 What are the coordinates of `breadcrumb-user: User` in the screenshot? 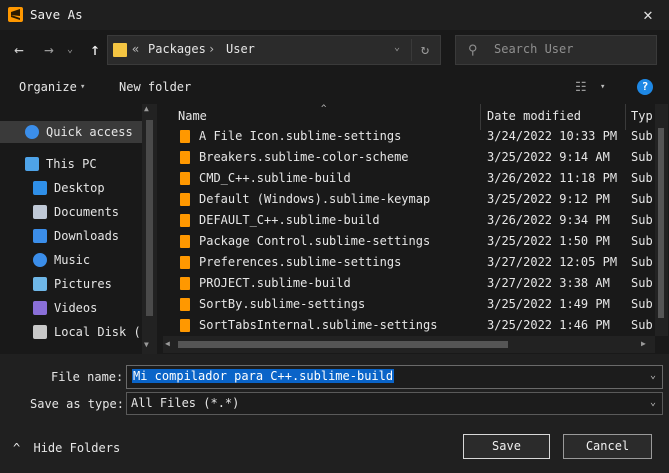 It's located at (240, 49).